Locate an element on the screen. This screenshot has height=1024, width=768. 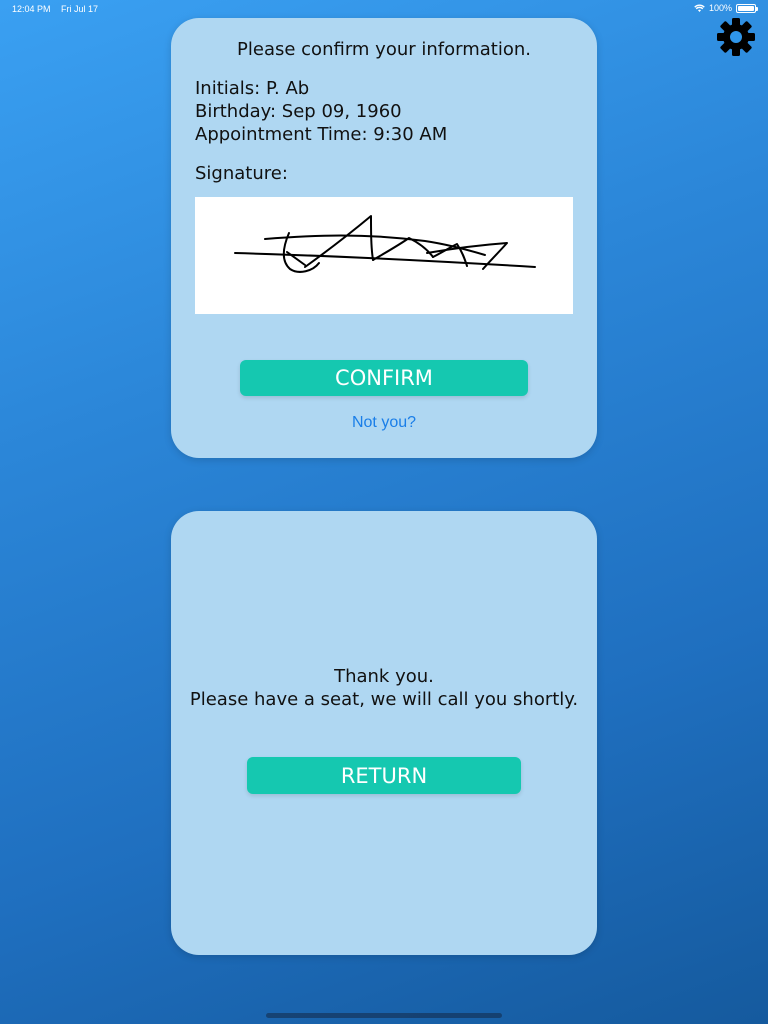
return-button: RETURN is located at coordinates (384, 775).